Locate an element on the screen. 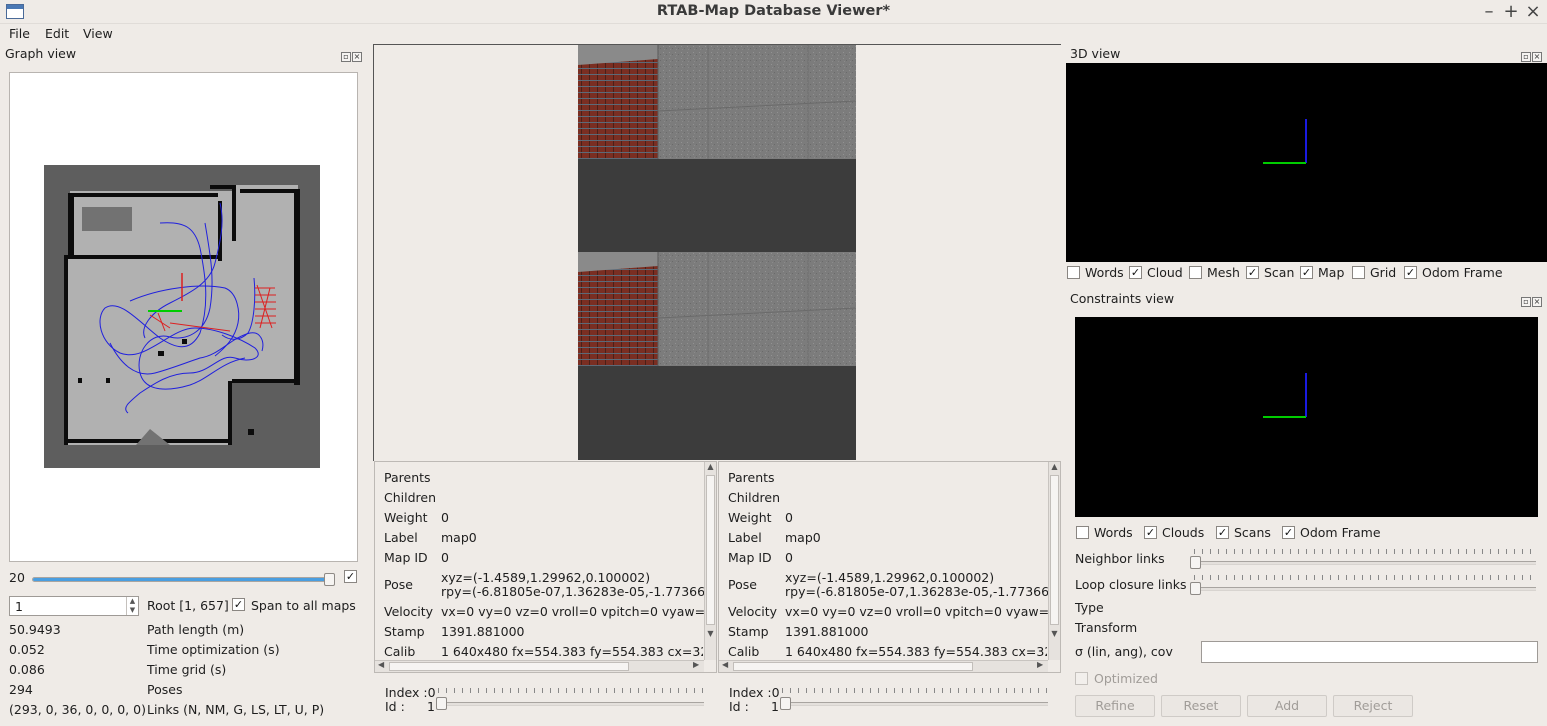  root-label: Root [1, 657] is located at coordinates (188, 605).